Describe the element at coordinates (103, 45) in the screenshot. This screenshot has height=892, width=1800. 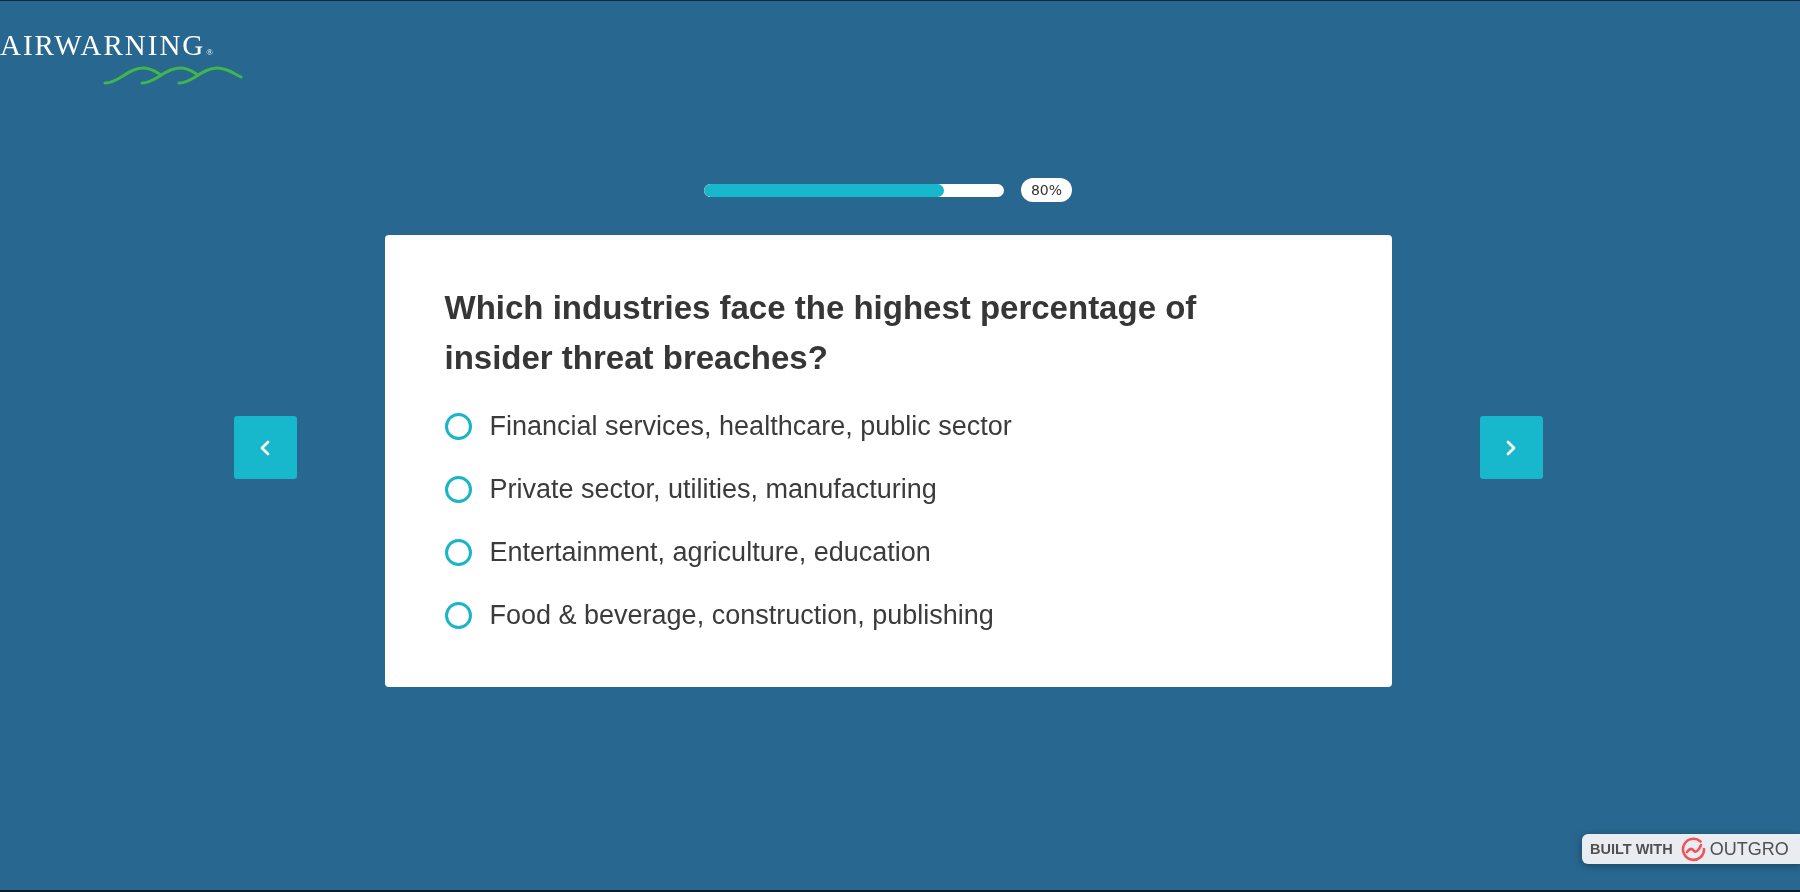
I see `logo-text: AIRWARNING` at that location.